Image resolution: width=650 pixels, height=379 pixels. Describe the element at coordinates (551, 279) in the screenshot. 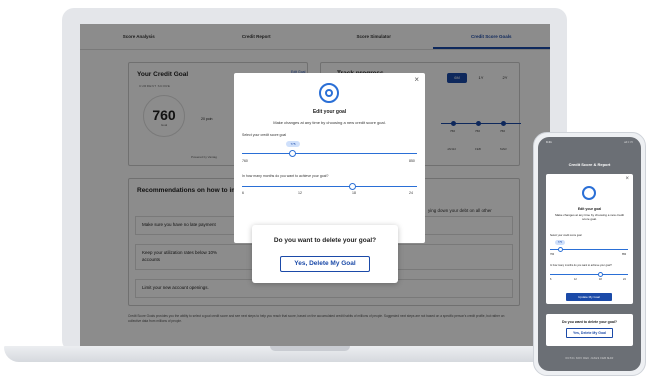

I see `phone-months-tick: 6` at that location.